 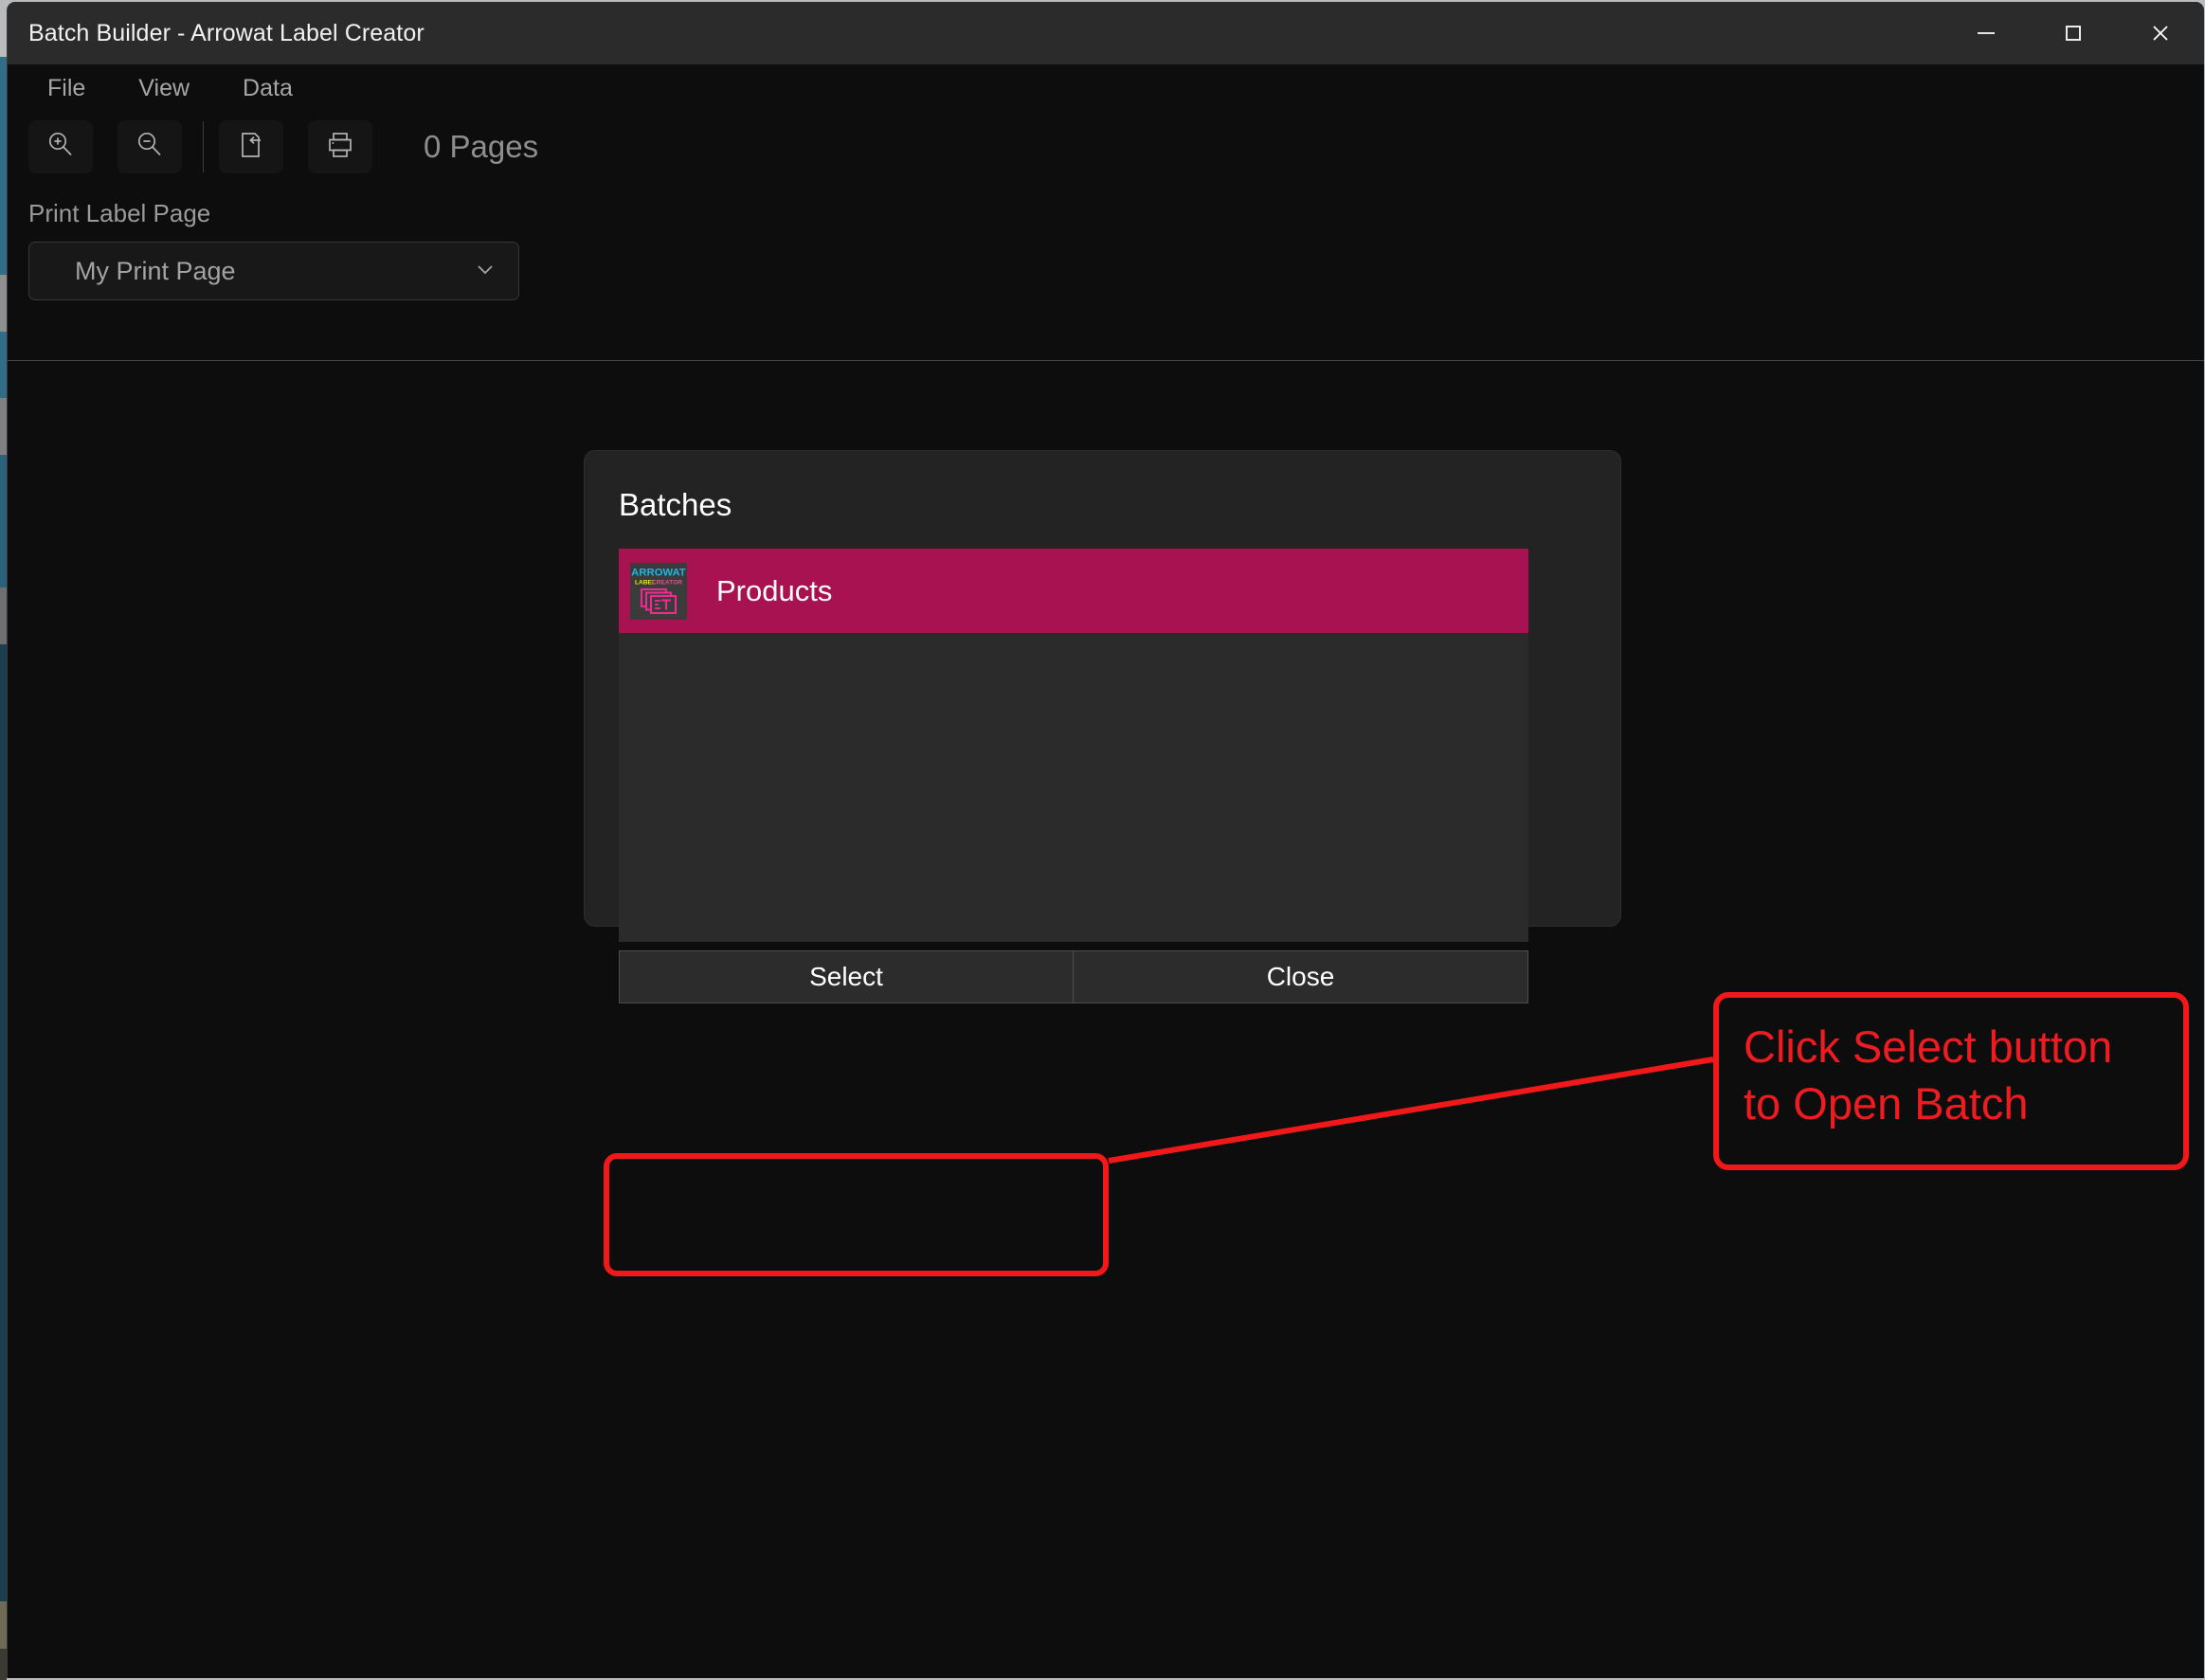 What do you see at coordinates (203, 146) in the screenshot?
I see `toolbar-divider` at bounding box center [203, 146].